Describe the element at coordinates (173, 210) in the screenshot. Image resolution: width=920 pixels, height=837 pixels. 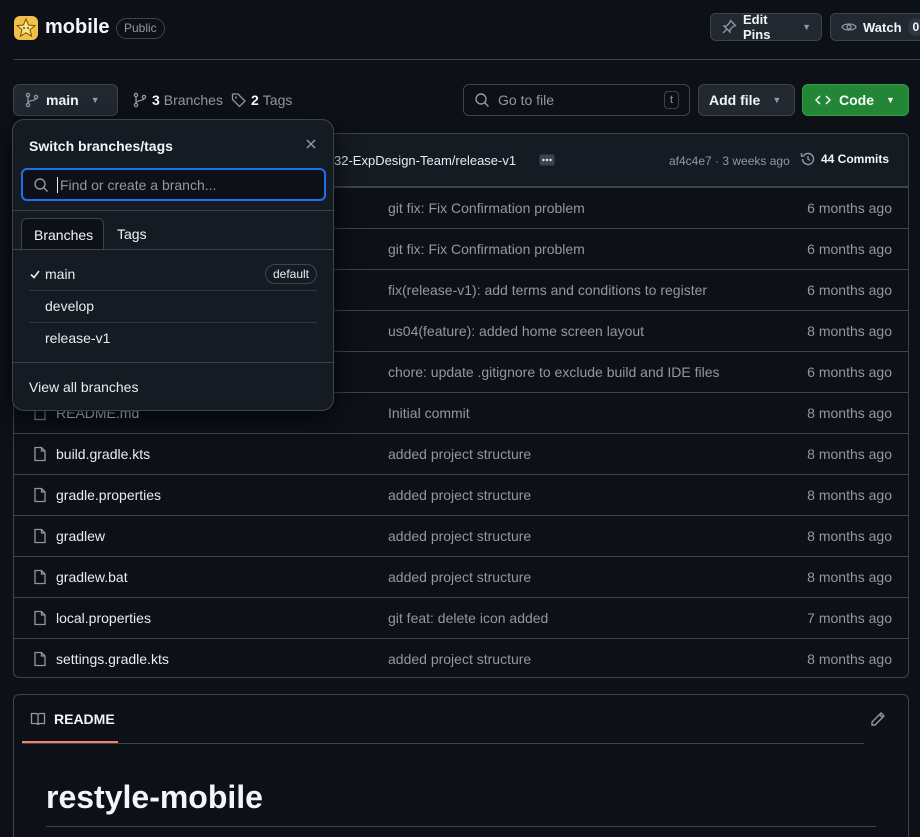
I see `dropdown-divider` at that location.